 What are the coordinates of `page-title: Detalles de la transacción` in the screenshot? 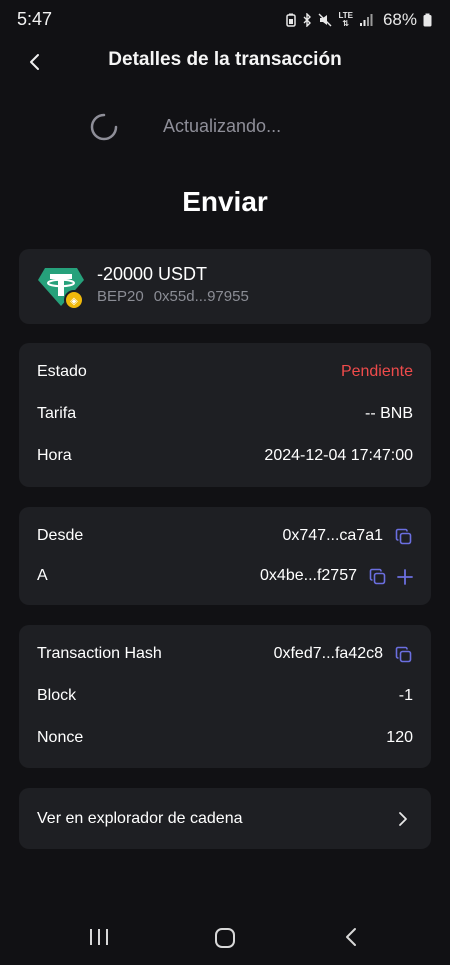 It's located at (225, 59).